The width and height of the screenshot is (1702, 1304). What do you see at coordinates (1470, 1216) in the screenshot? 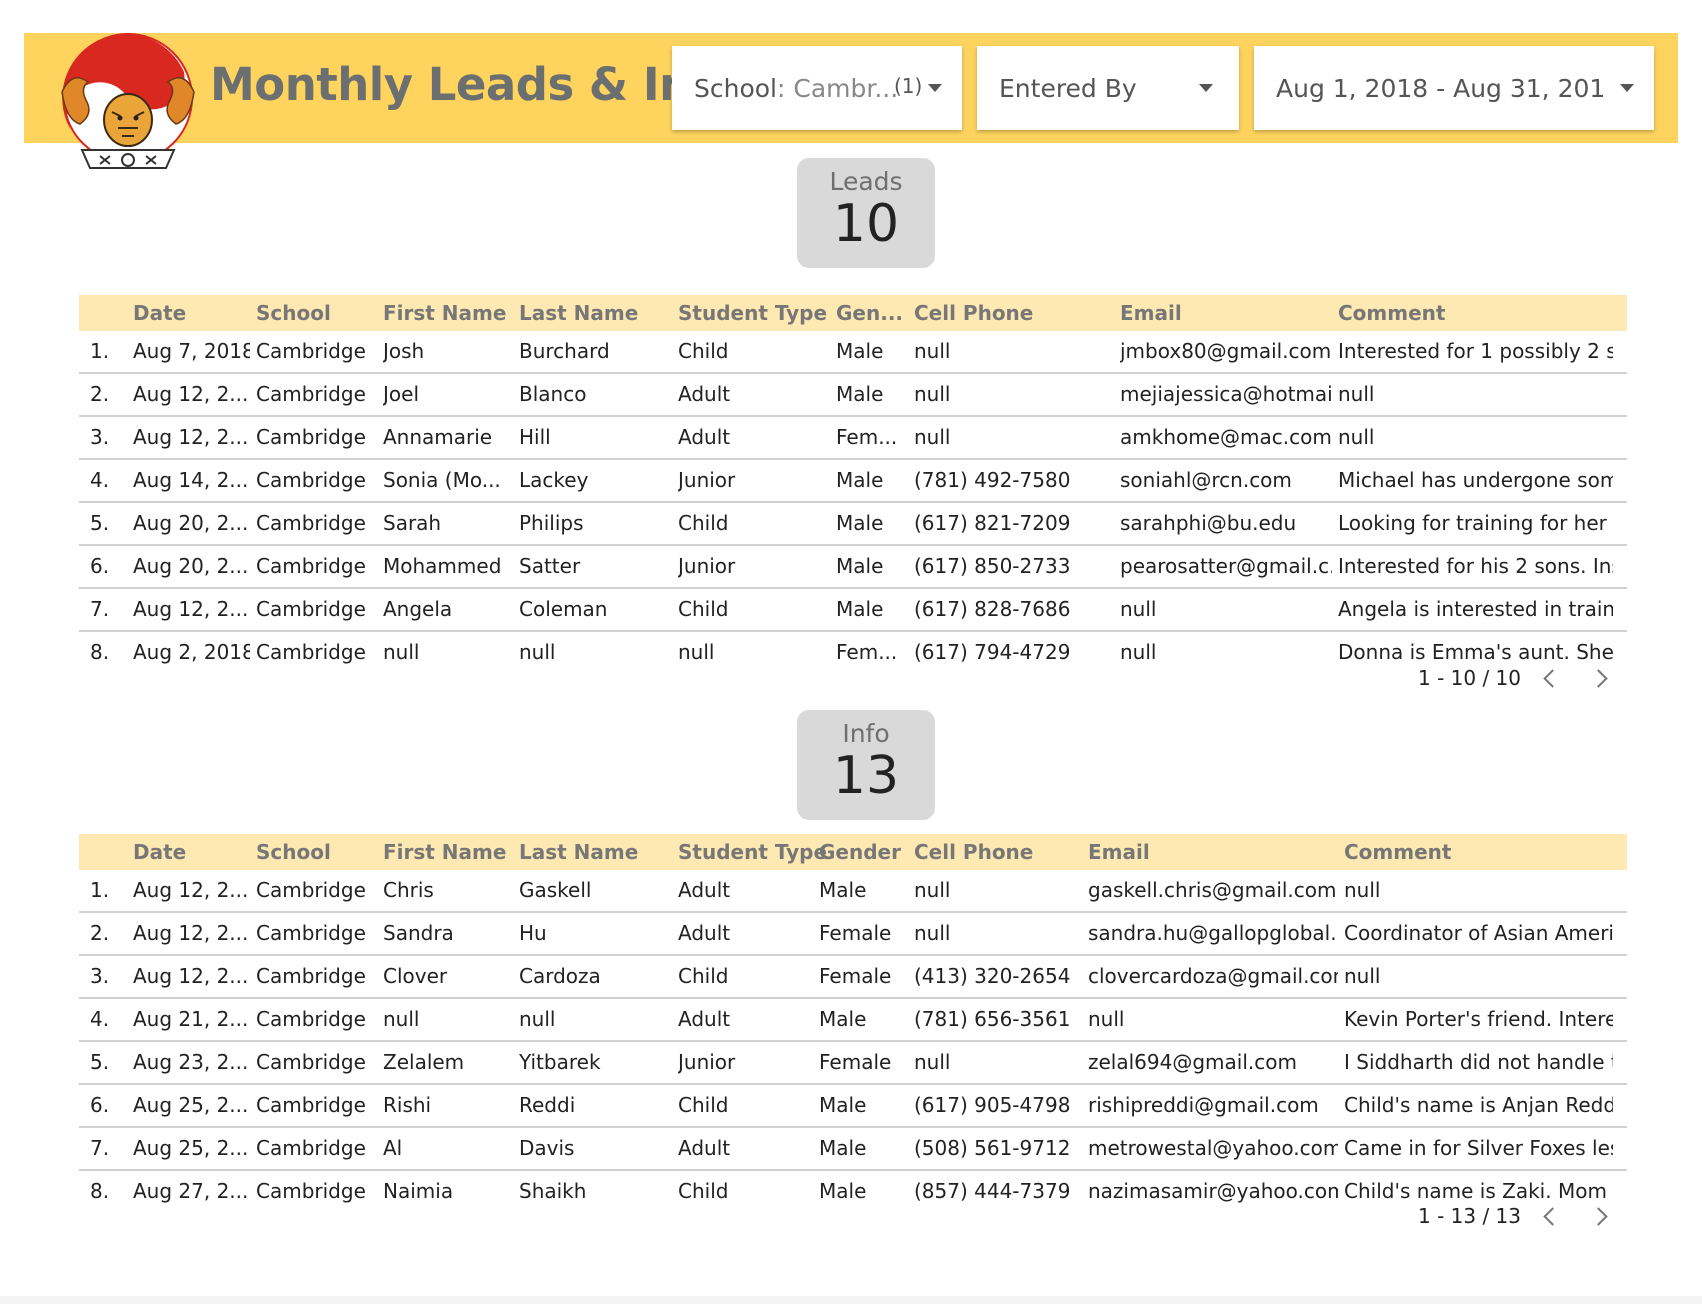
I see `info-pagination-label: 1 - 13 / 13` at bounding box center [1470, 1216].